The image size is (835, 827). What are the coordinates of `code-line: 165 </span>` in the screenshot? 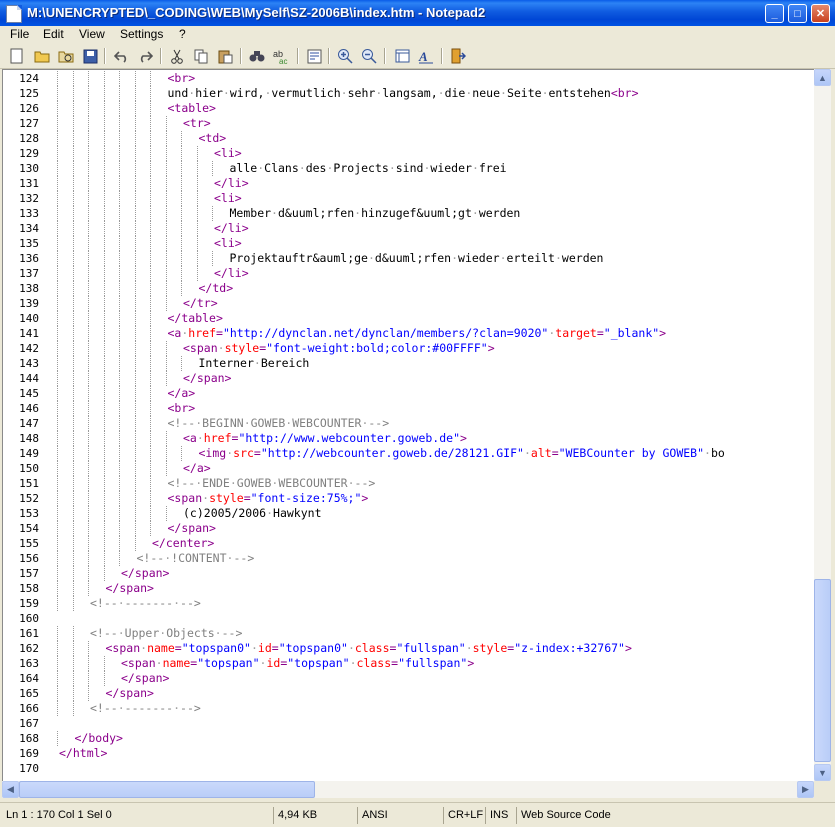 It's located at (409, 693).